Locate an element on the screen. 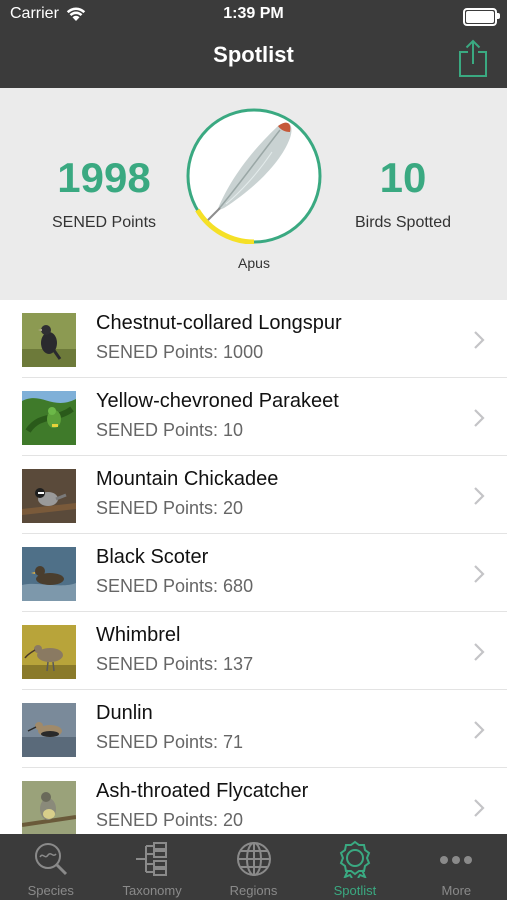  bird-name: Chestnut-collared Longspur is located at coordinates (219, 323).